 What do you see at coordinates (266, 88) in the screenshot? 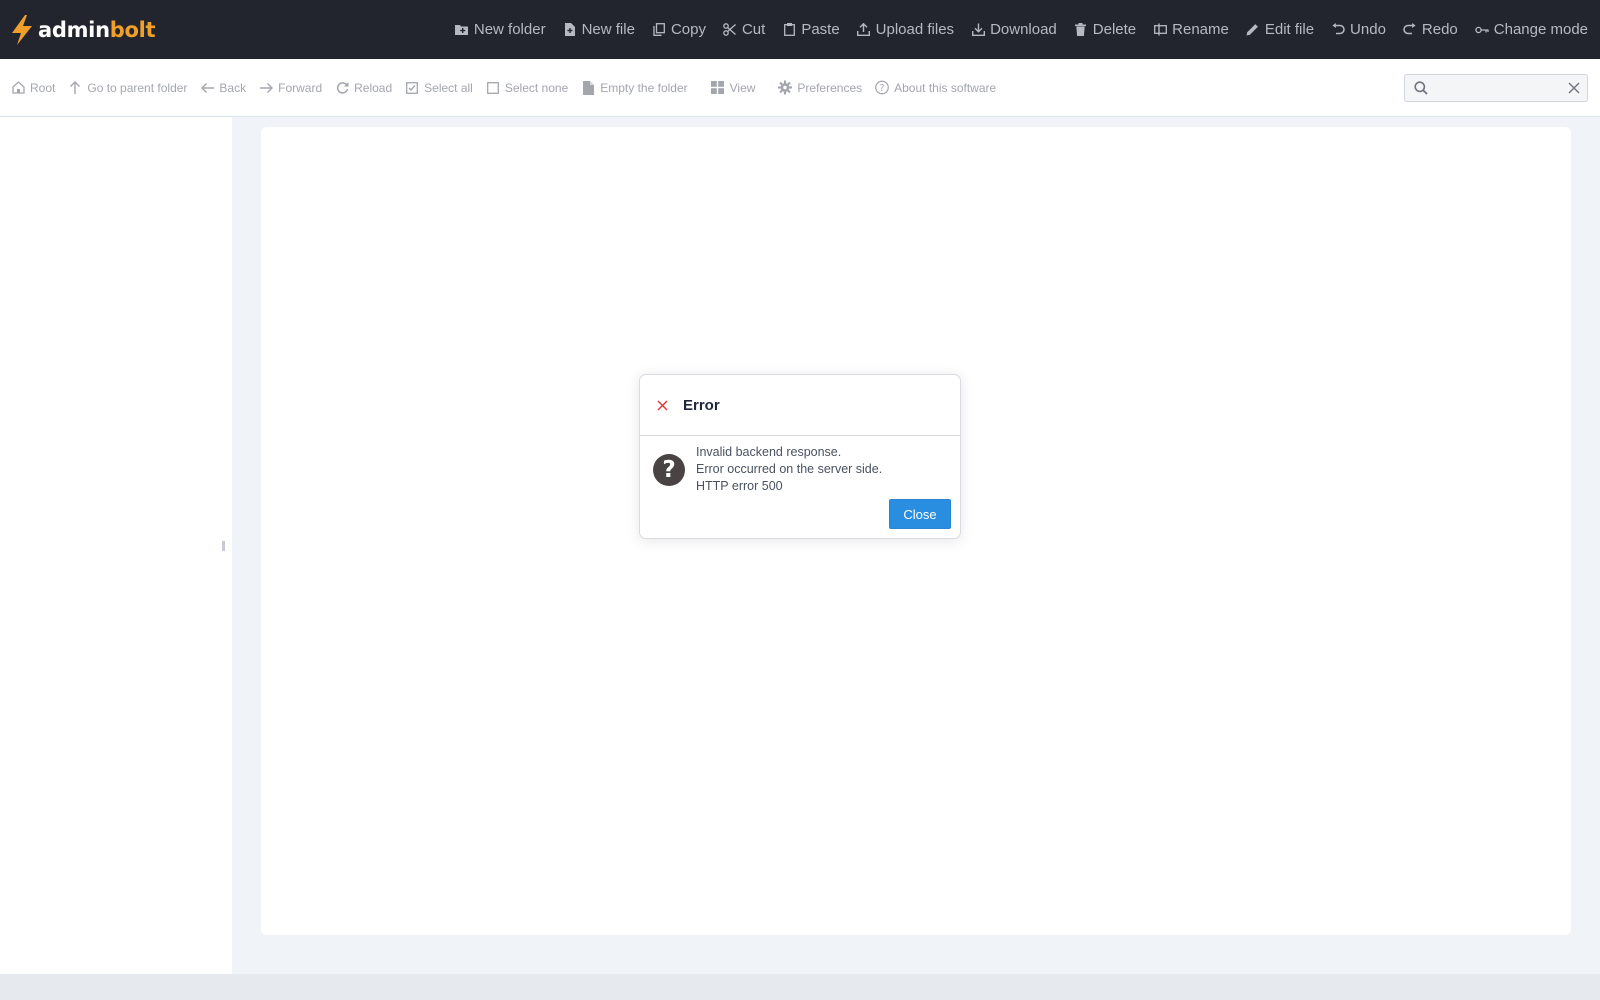
I see `arrow-right-icon` at bounding box center [266, 88].